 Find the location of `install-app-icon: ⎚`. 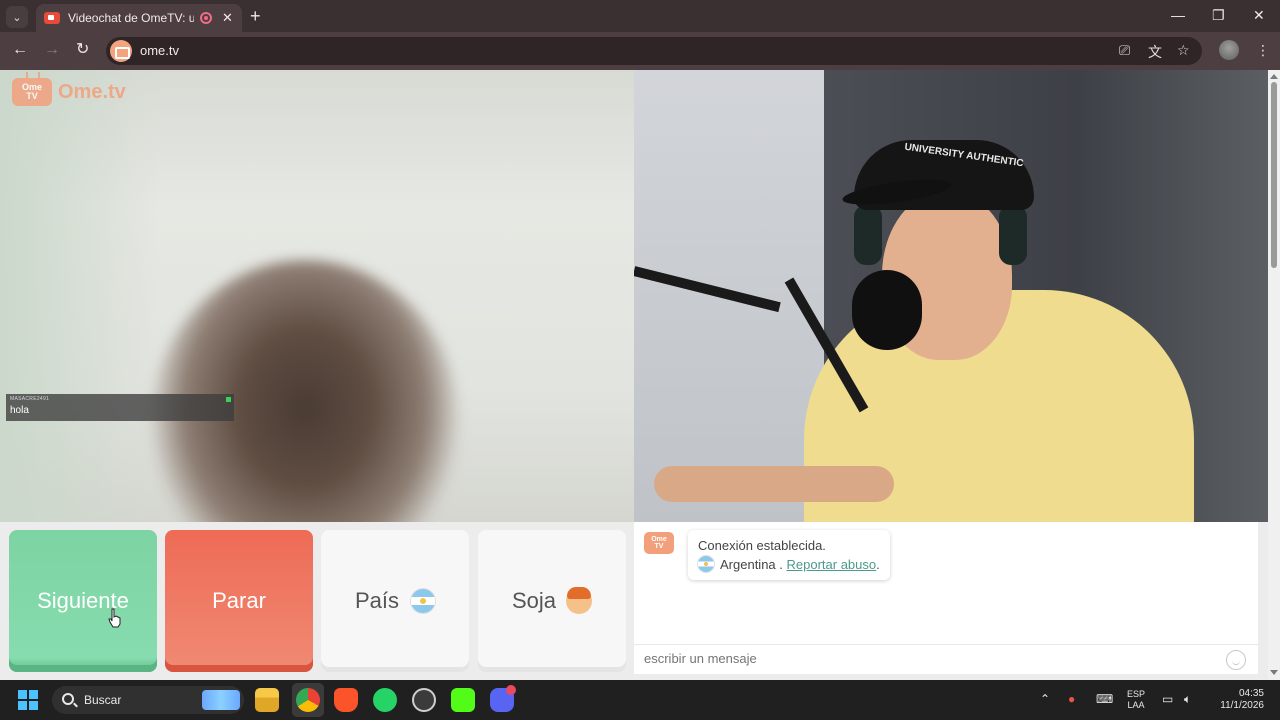

install-app-icon: ⎚ is located at coordinates (1124, 50).